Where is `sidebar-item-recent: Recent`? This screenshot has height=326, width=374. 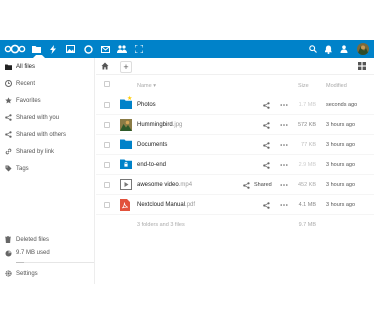
sidebar-item-recent: Recent is located at coordinates (47, 83).